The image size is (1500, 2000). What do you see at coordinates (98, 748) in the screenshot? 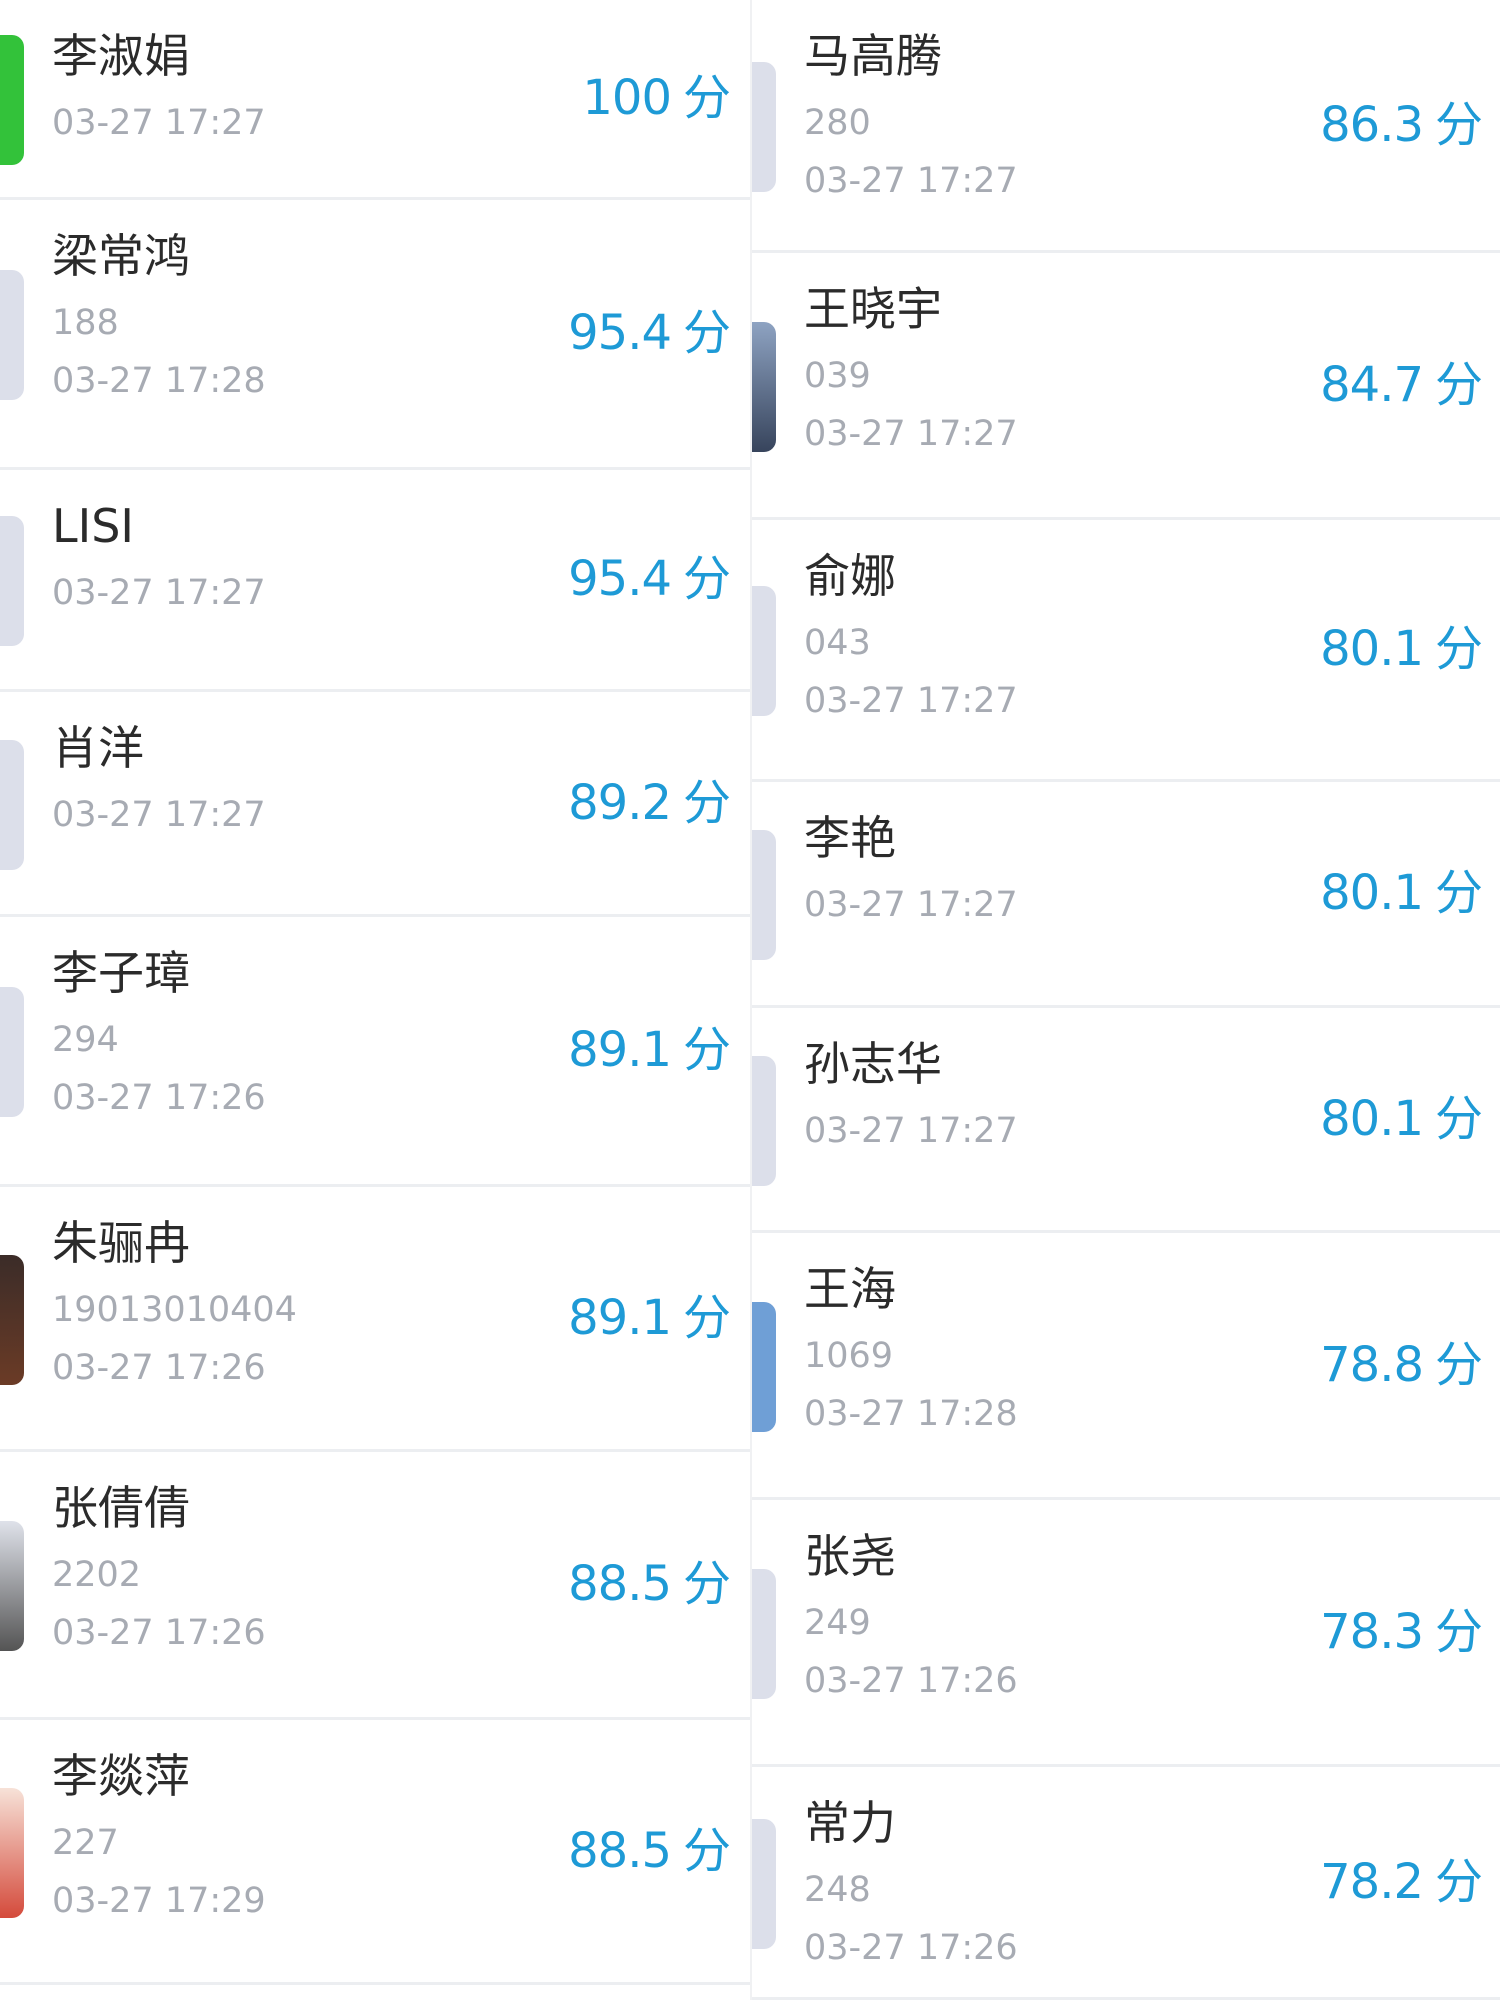
I see `student-name: 肖洋` at bounding box center [98, 748].